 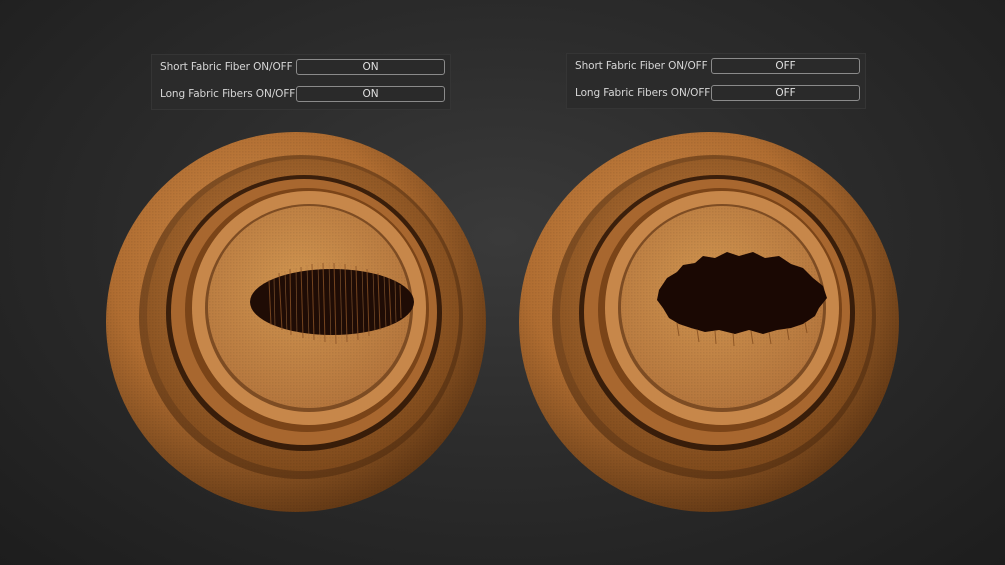 I want to click on long-fiber-toggle: OFF, so click(x=785, y=93).